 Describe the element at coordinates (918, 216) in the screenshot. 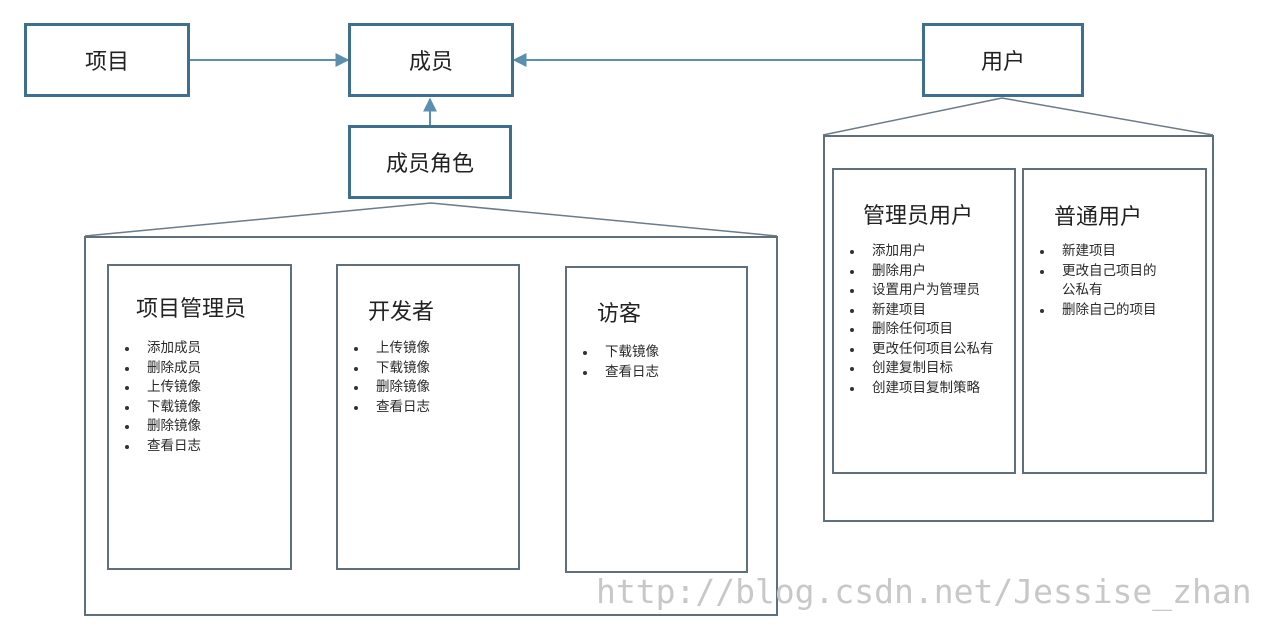

I see `admin-user-title: 管理员用户` at that location.